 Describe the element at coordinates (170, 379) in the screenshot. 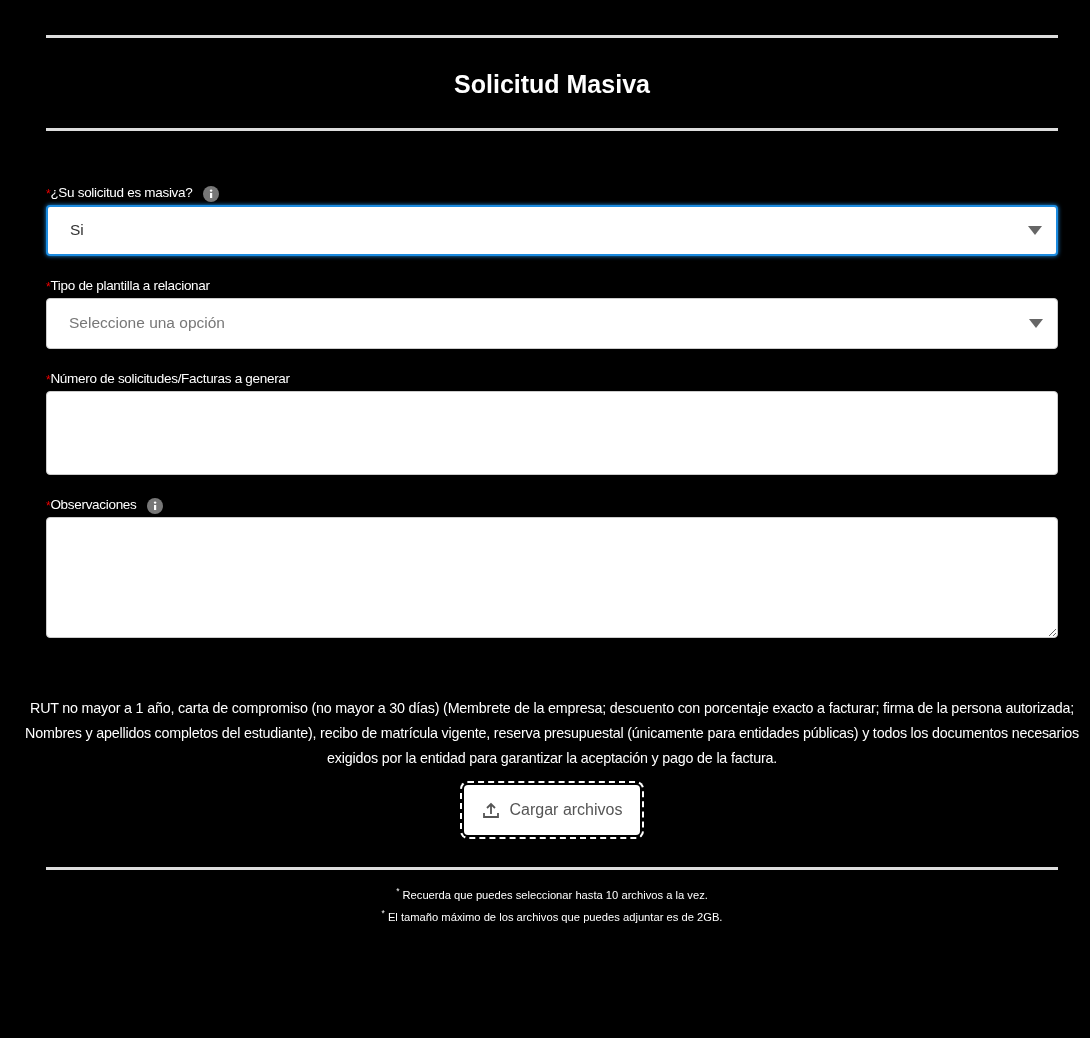

I see `field-label: Número de solicitudes/Facturas a generar` at that location.